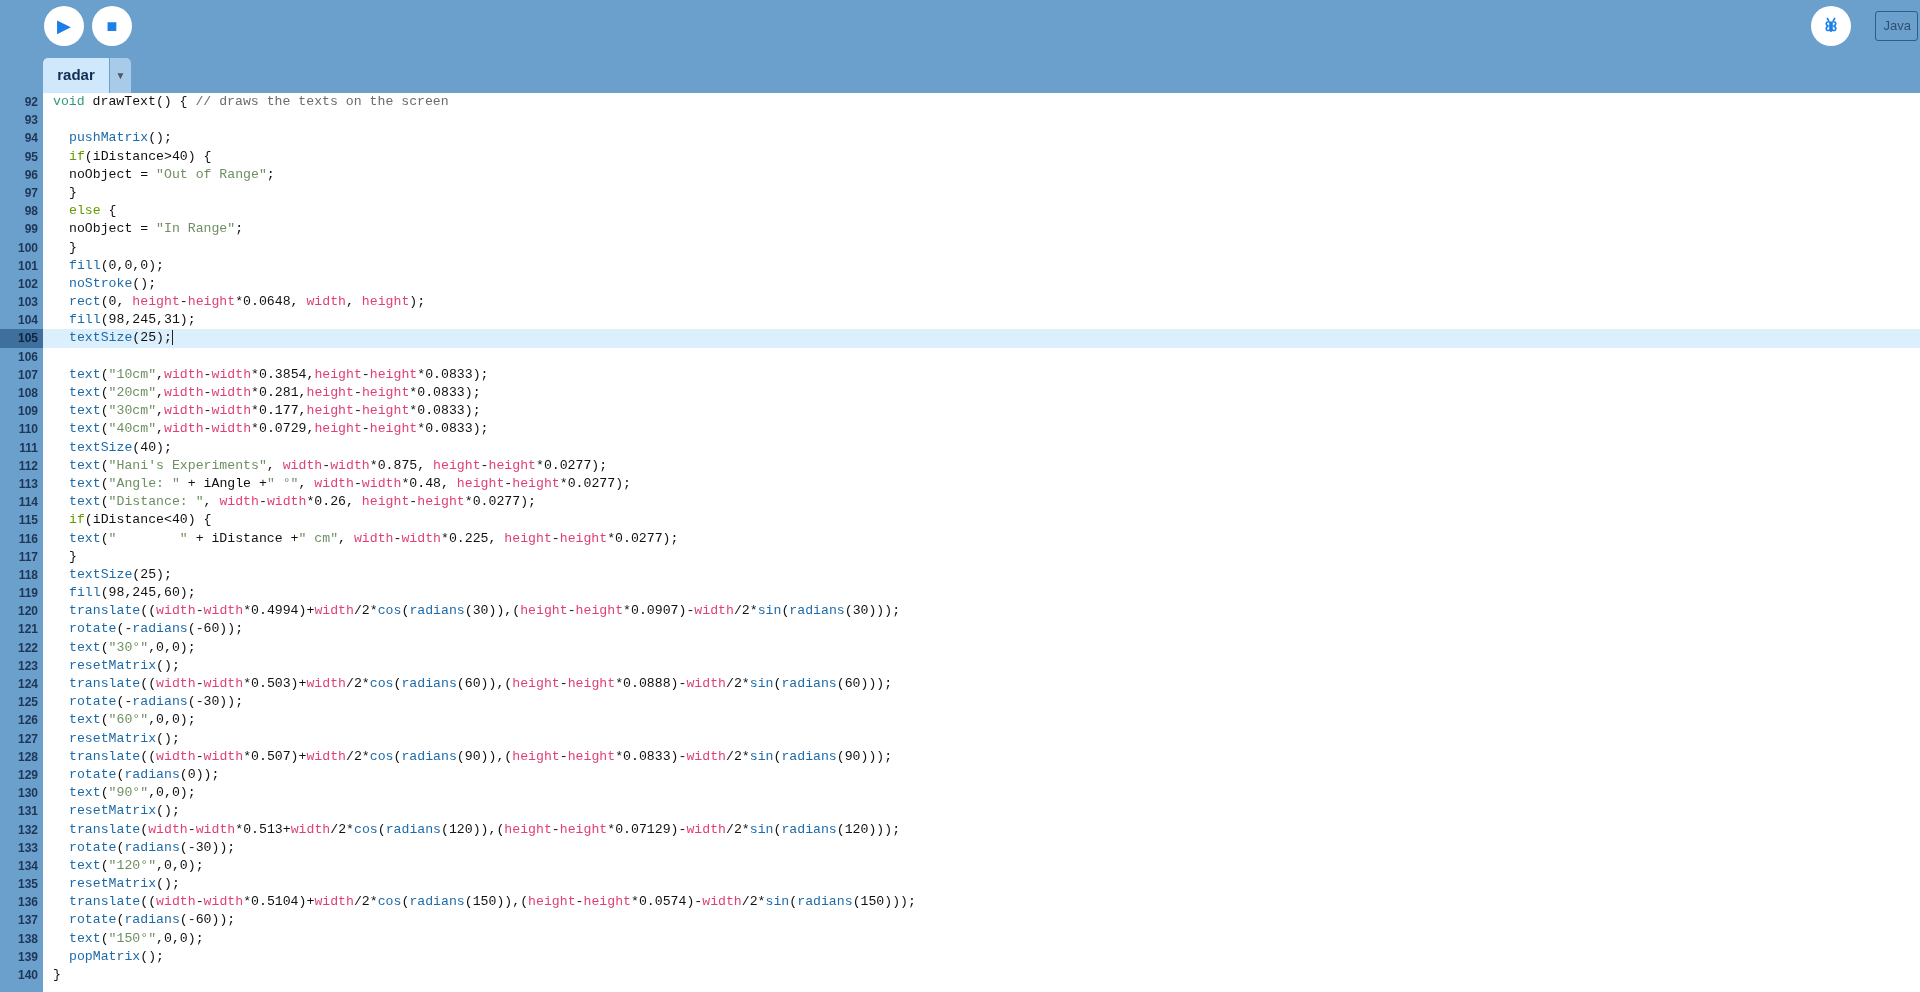  Describe the element at coordinates (27, 411) in the screenshot. I see `line-number: 109` at that location.